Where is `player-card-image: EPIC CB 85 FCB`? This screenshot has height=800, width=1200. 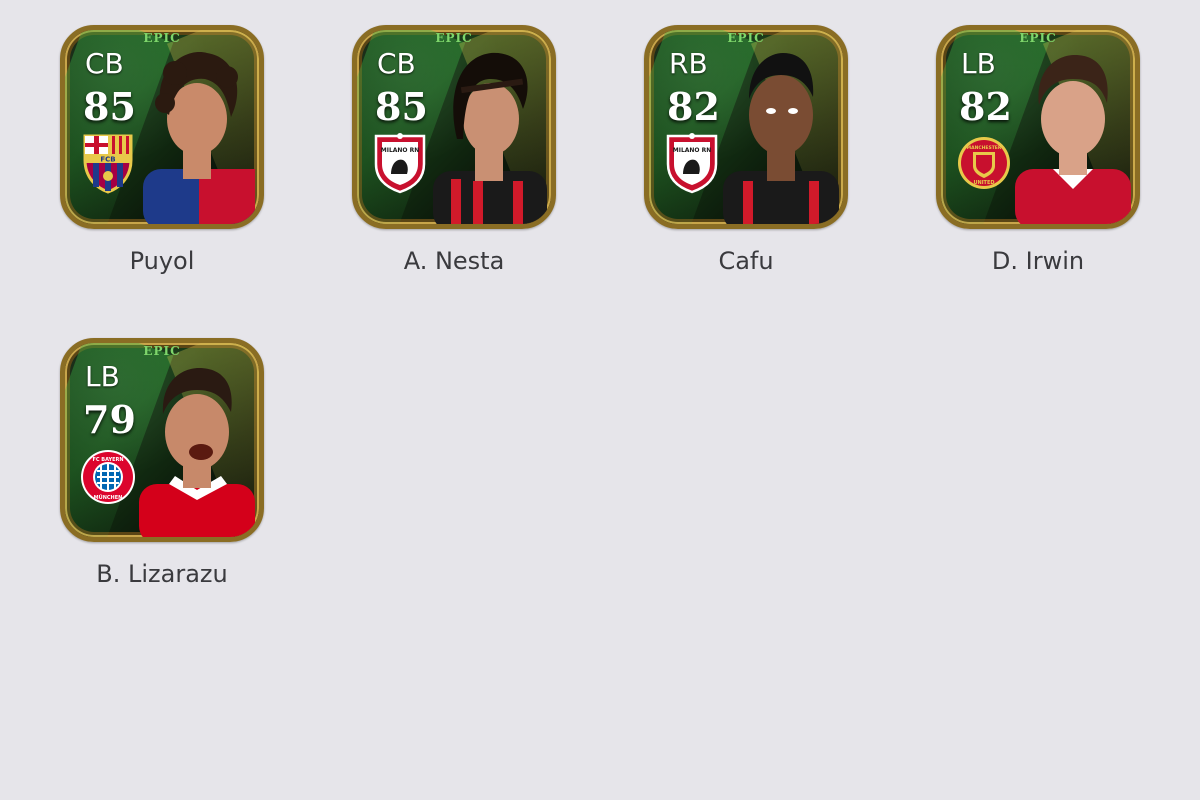 player-card-image: EPIC CB 85 FCB is located at coordinates (162, 127).